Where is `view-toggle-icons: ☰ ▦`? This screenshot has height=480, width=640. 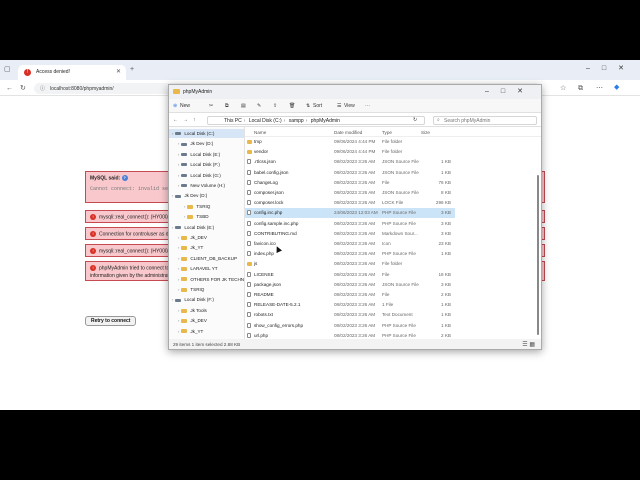 view-toggle-icons: ☰ ▦ is located at coordinates (528, 344).